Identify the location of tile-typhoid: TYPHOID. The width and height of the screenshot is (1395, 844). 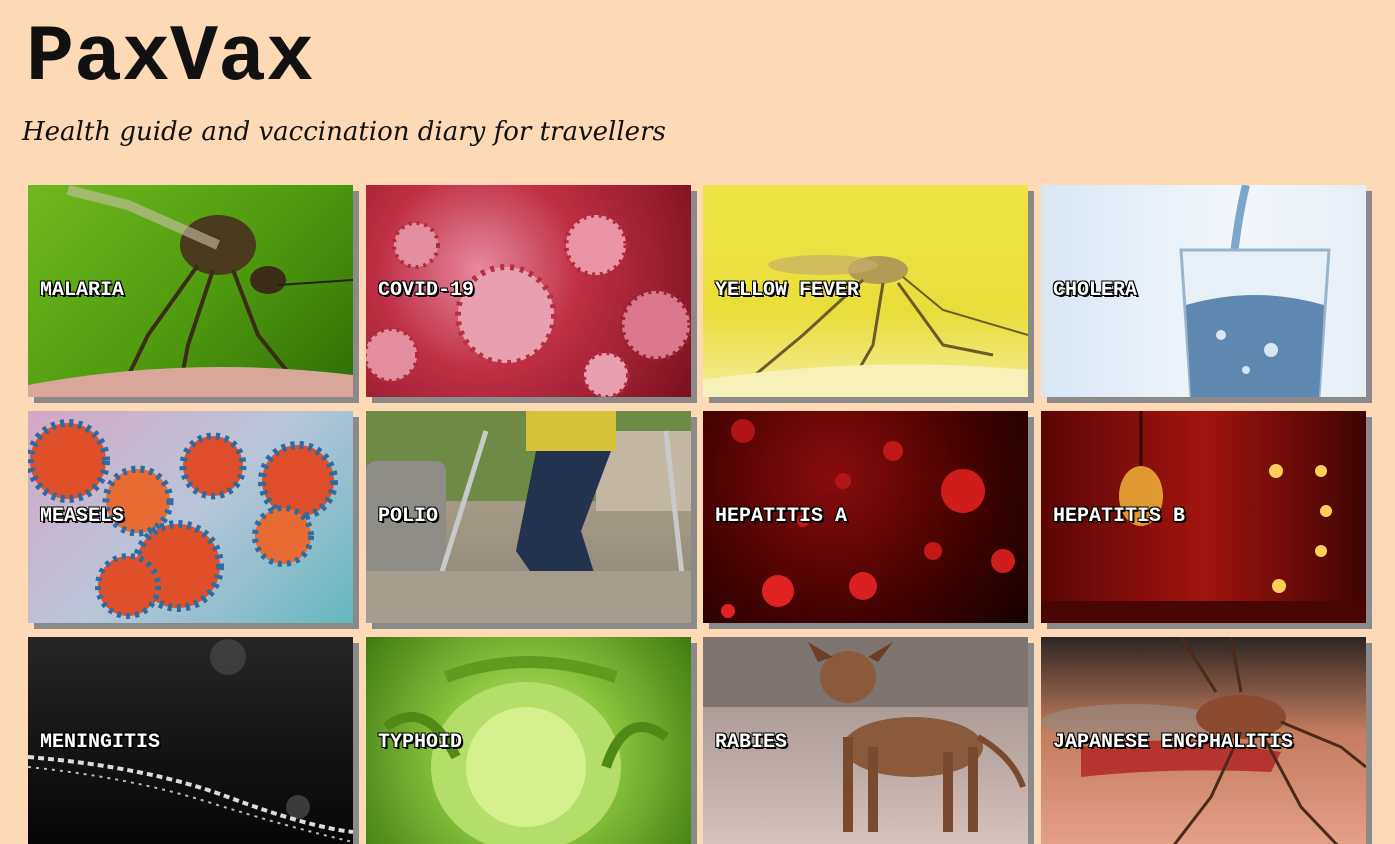
(528, 740).